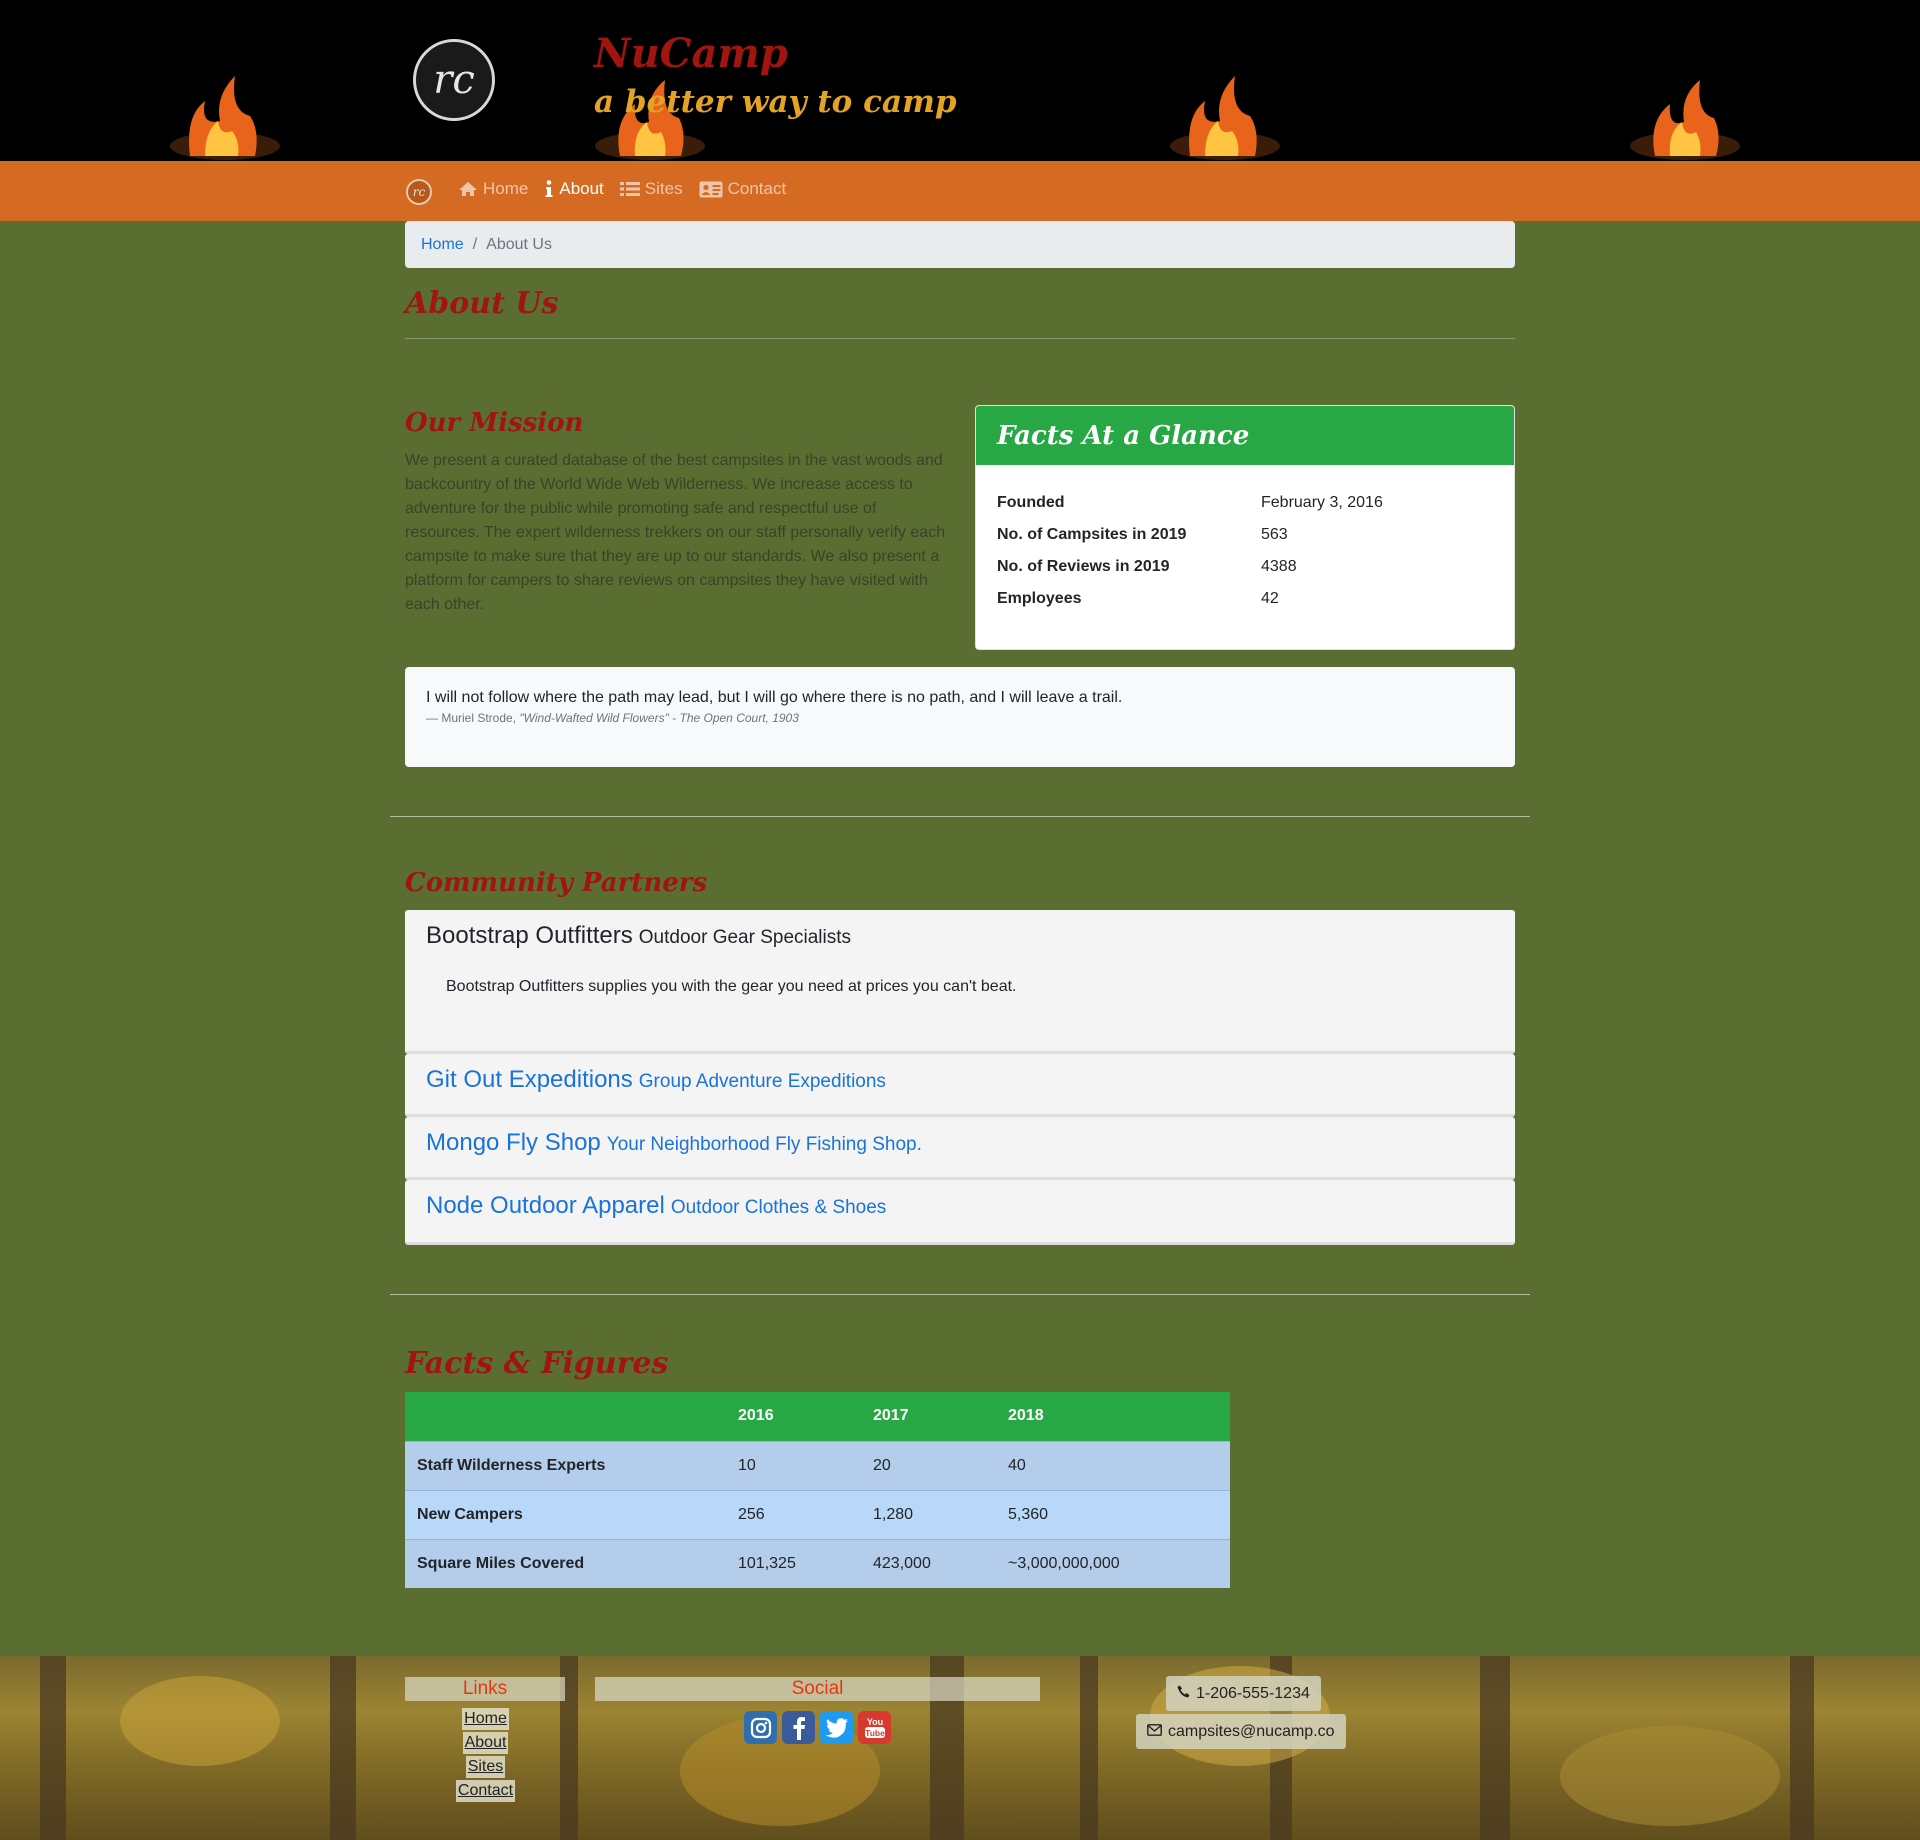  What do you see at coordinates (513, 1142) in the screenshot?
I see `partner-name: Mongo Fly Shop` at bounding box center [513, 1142].